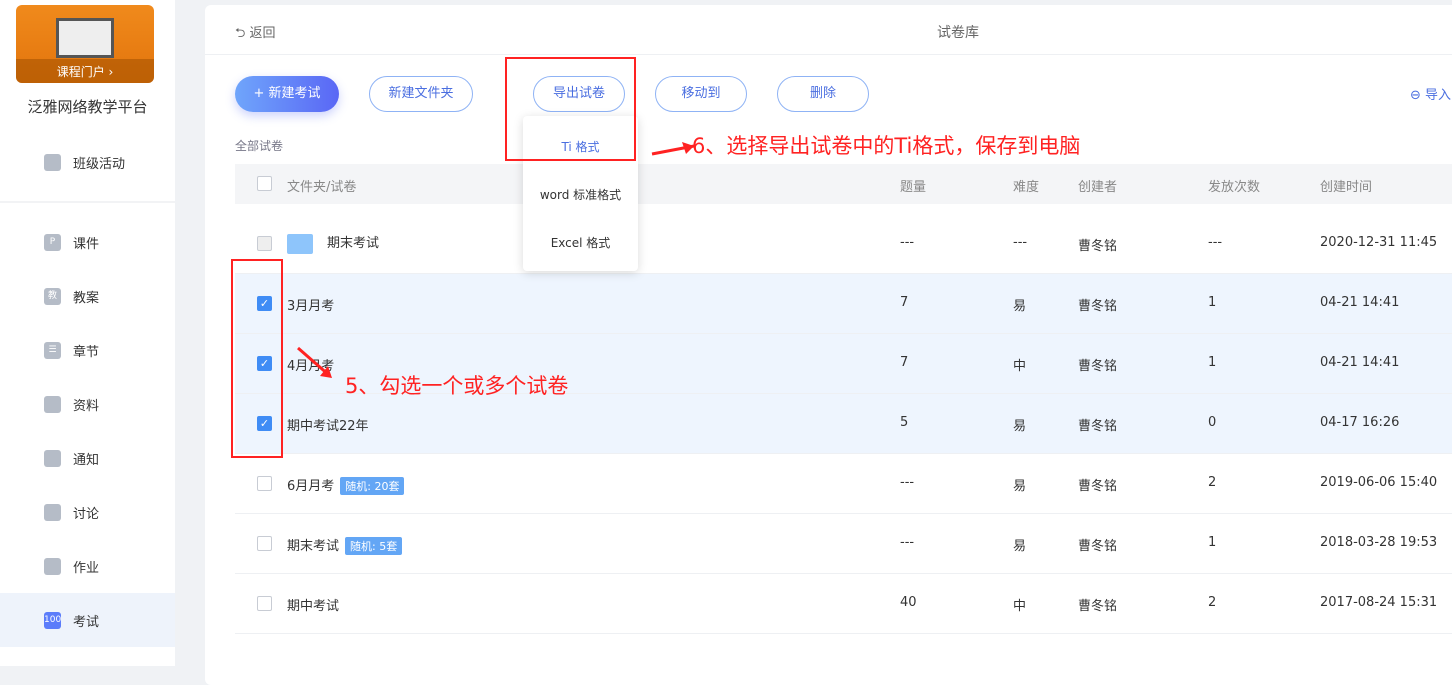  I want to click on sidebar-item: ☰ 章节, so click(87, 350).